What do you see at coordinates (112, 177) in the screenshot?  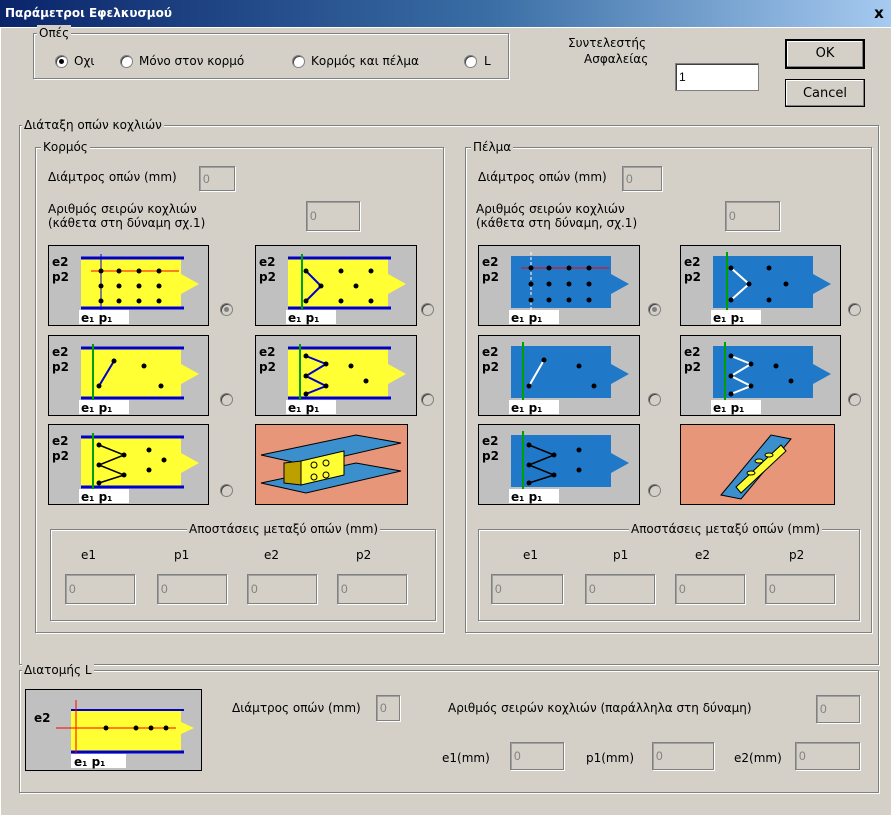 I see `web-diameter-label: Διάμτρος οπών (mm)` at bounding box center [112, 177].